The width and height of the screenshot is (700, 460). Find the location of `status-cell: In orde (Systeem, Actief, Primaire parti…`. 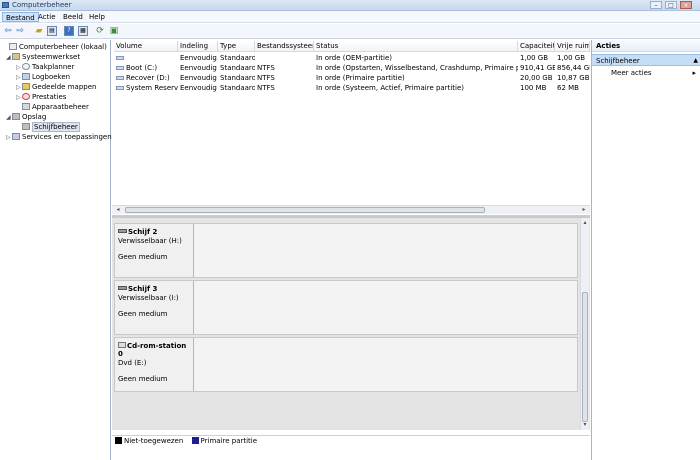

status-cell: In orde (Systeem, Actief, Primaire parti… is located at coordinates (390, 88).